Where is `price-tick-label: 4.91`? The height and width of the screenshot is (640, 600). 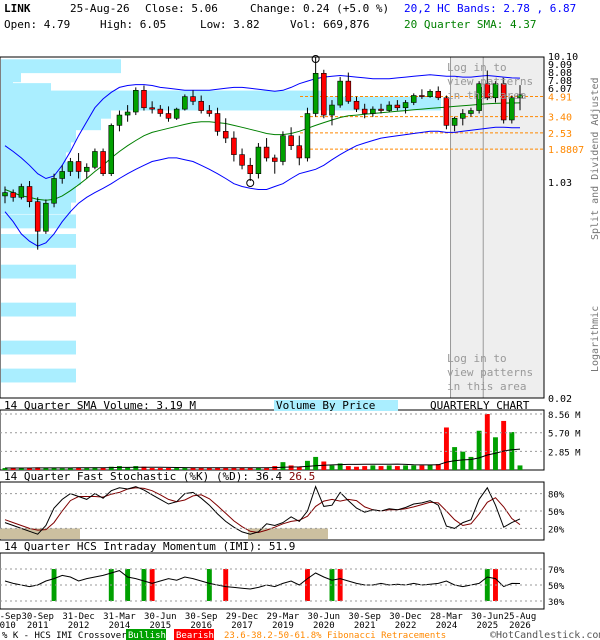 price-tick-label: 4.91 is located at coordinates (560, 98).